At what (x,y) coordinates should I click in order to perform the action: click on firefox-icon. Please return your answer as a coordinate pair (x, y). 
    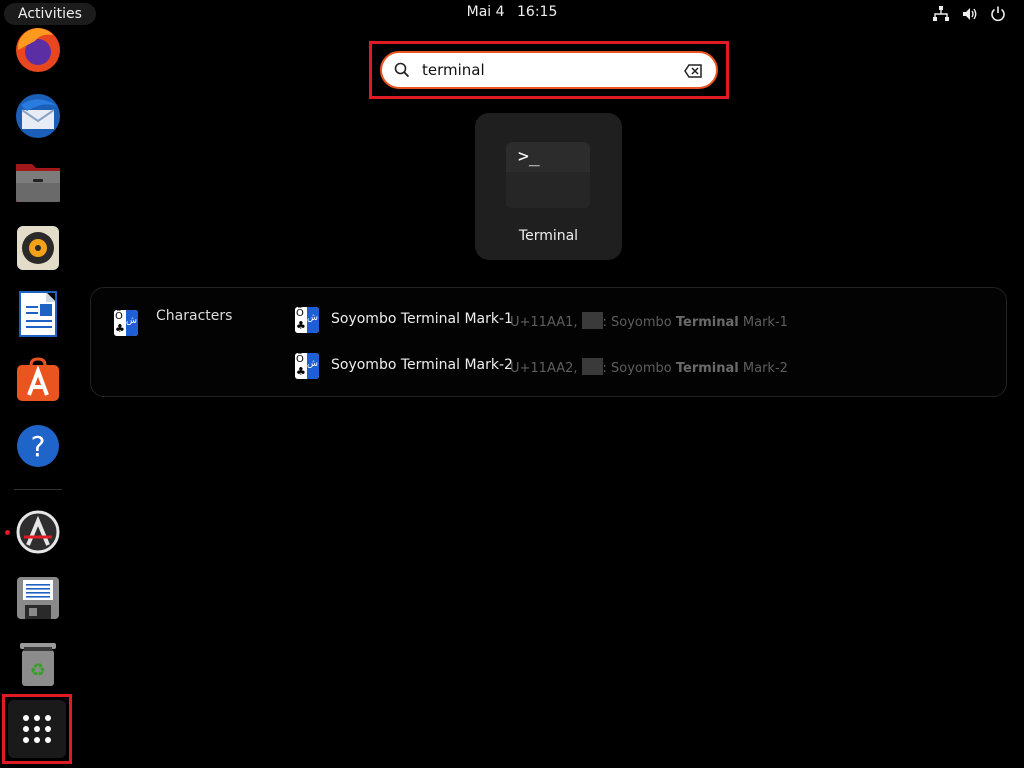
    Looking at the image, I should click on (38, 50).